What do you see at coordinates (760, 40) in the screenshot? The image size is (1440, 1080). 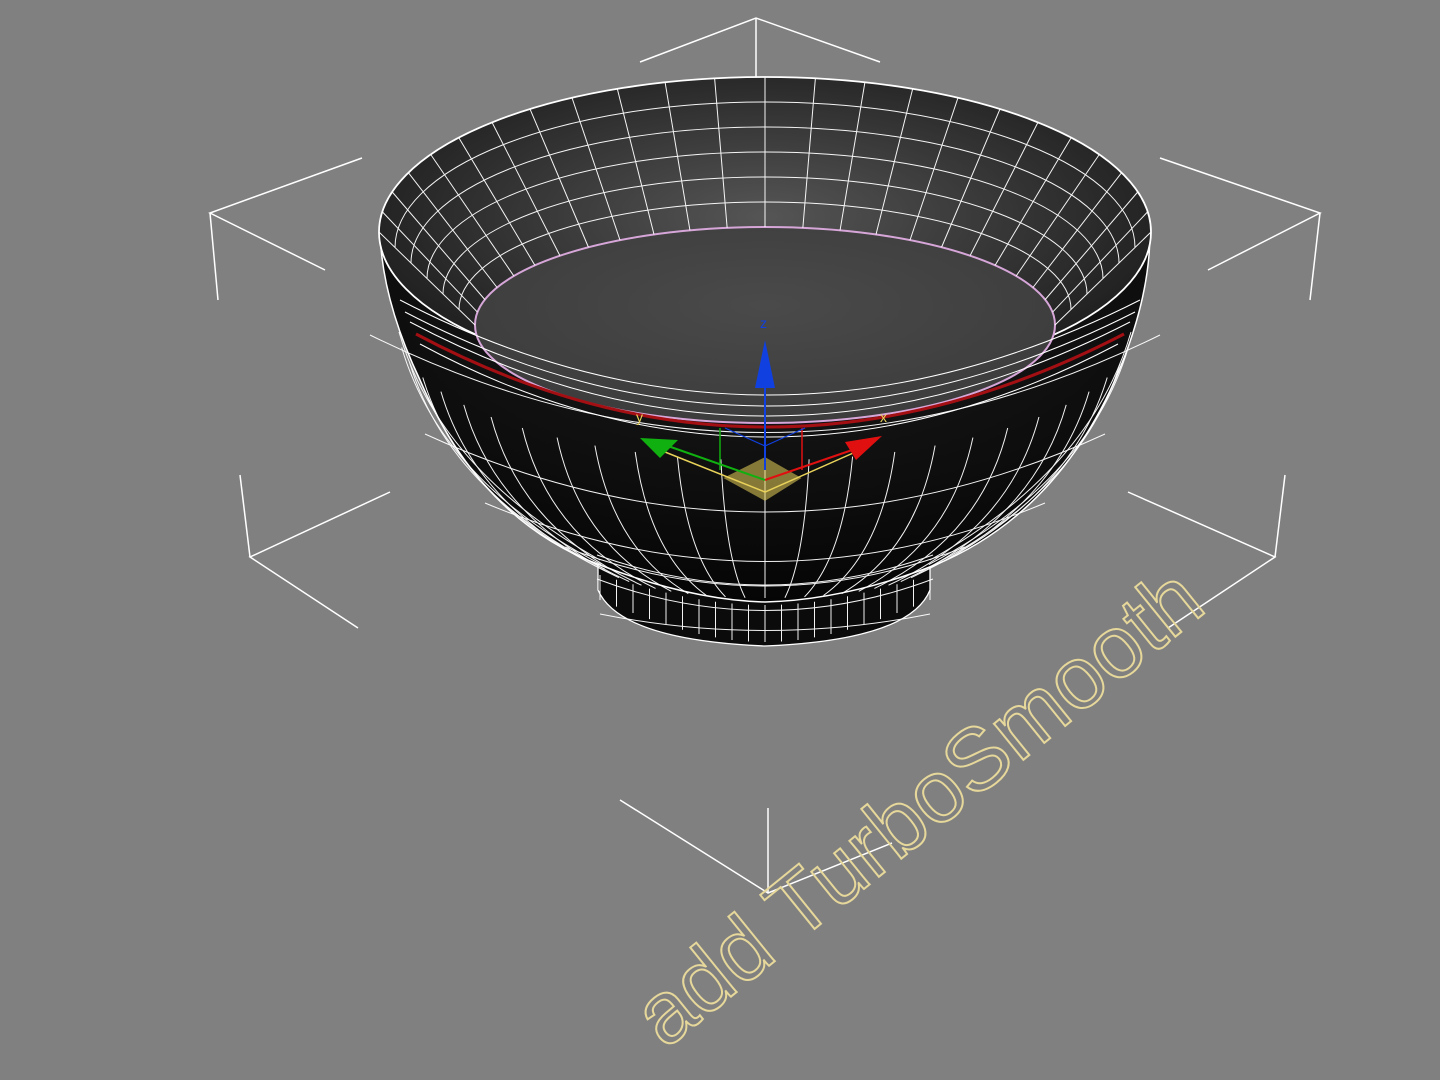 I see `bbox-corner-top` at bounding box center [760, 40].